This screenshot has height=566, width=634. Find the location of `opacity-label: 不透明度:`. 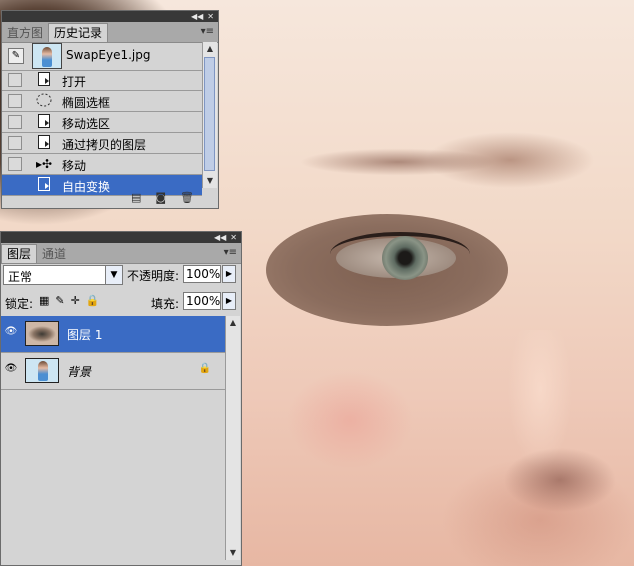

opacity-label: 不透明度: is located at coordinates (153, 276).